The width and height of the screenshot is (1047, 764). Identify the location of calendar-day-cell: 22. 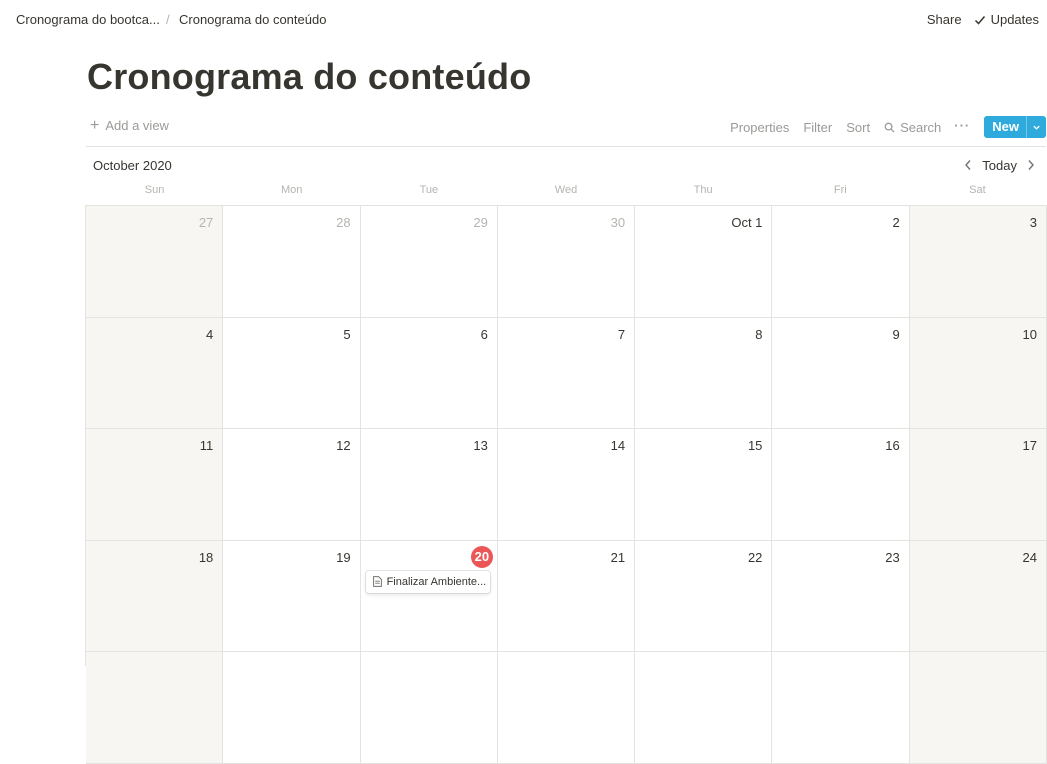
(704, 596).